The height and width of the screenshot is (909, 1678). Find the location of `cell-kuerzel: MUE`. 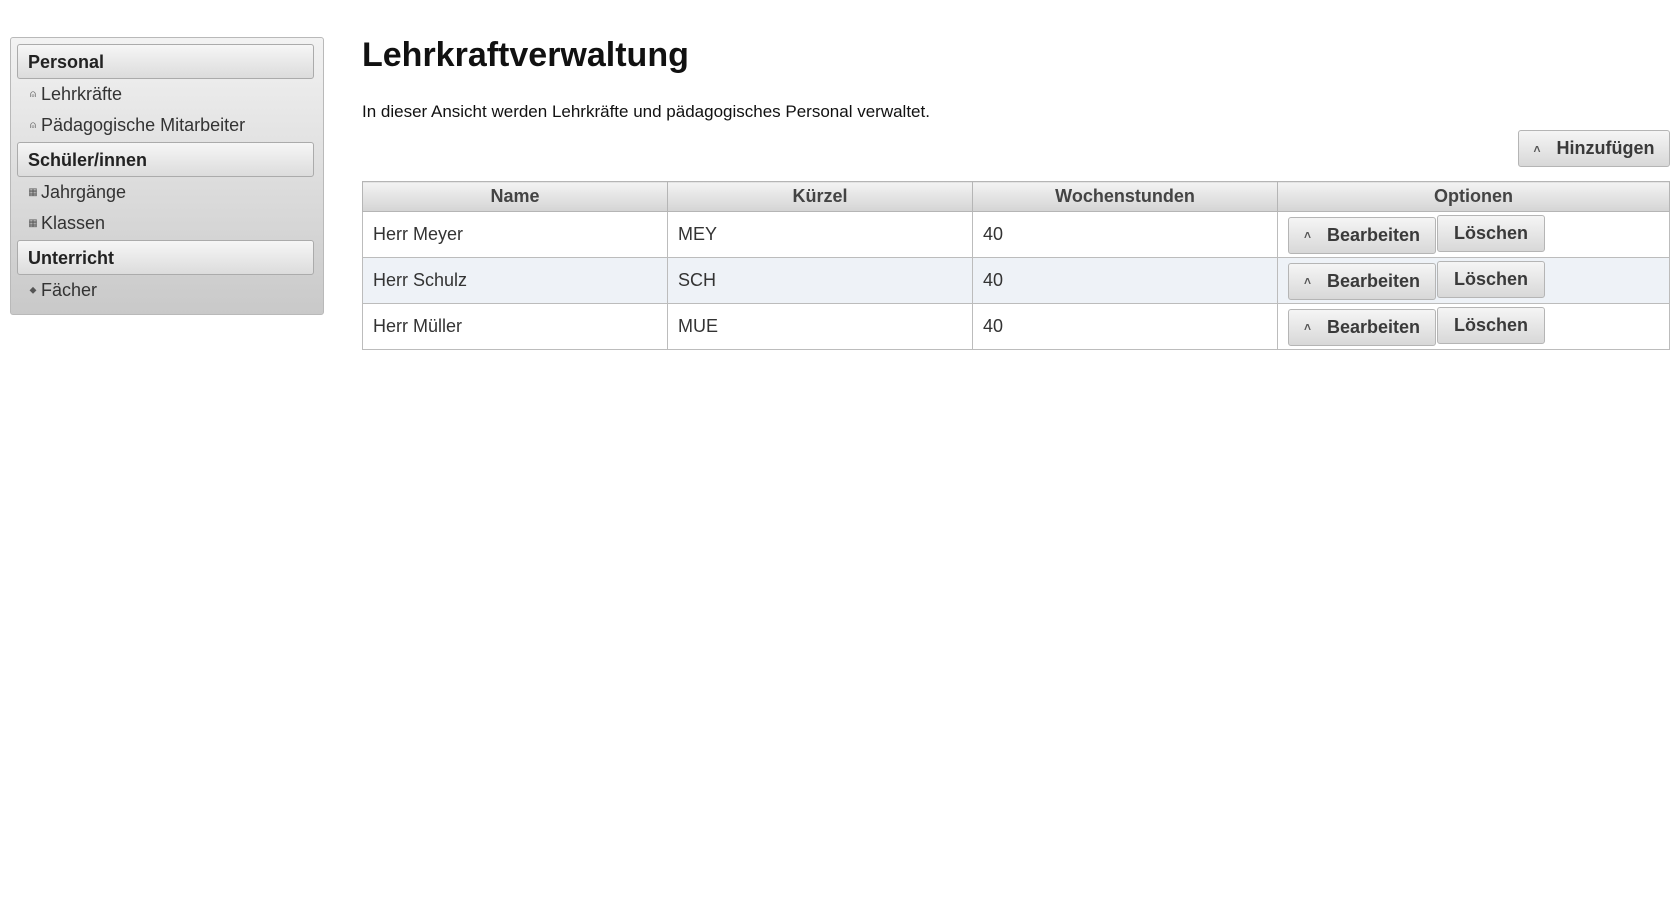

cell-kuerzel: MUE is located at coordinates (820, 326).